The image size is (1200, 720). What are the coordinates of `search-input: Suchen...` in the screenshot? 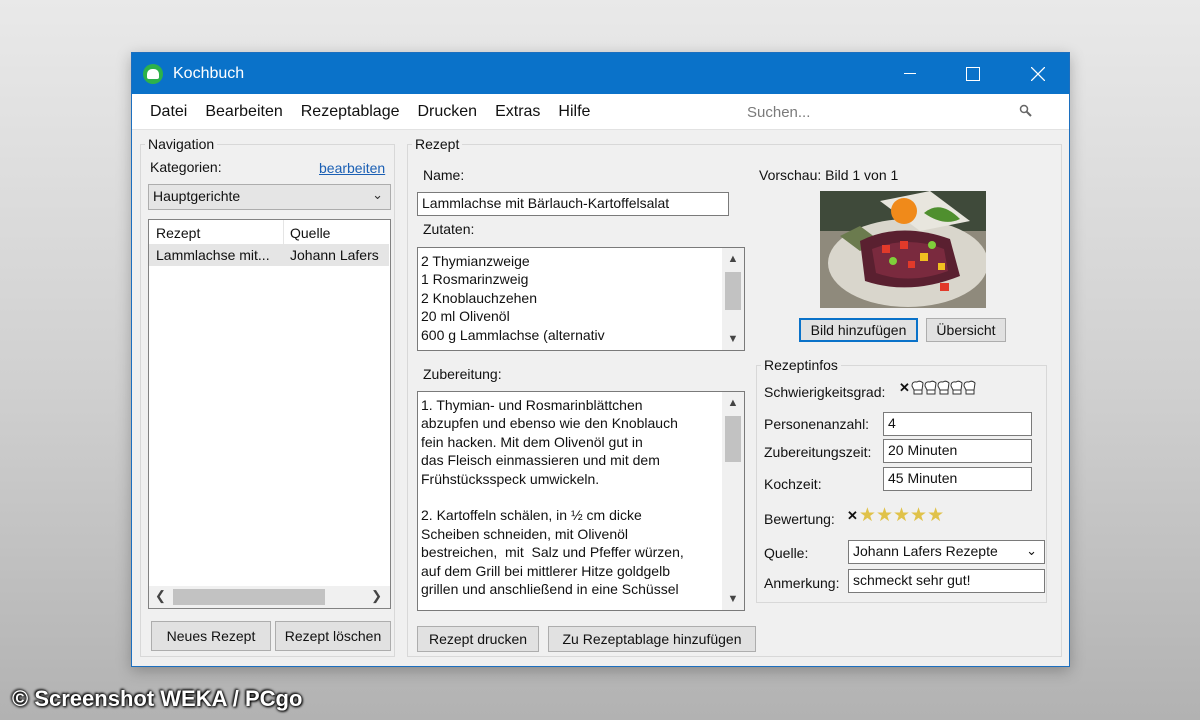 It's located at (892, 112).